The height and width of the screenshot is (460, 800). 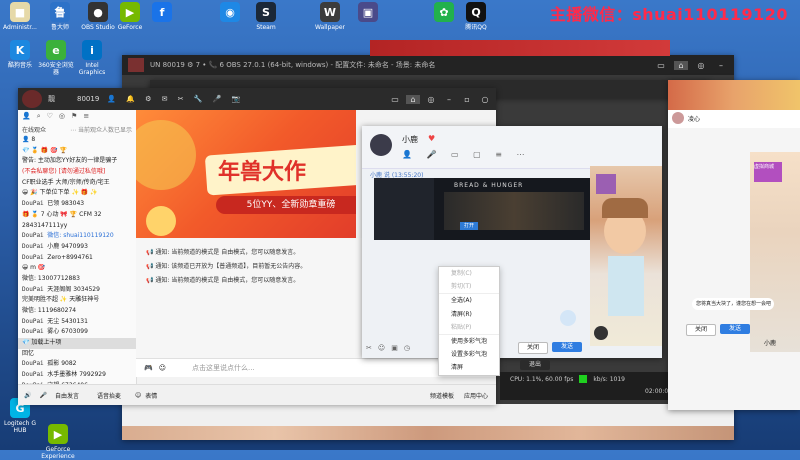 What do you see at coordinates (661, 65) in the screenshot?
I see `cam-icon: ▭` at bounding box center [661, 65].